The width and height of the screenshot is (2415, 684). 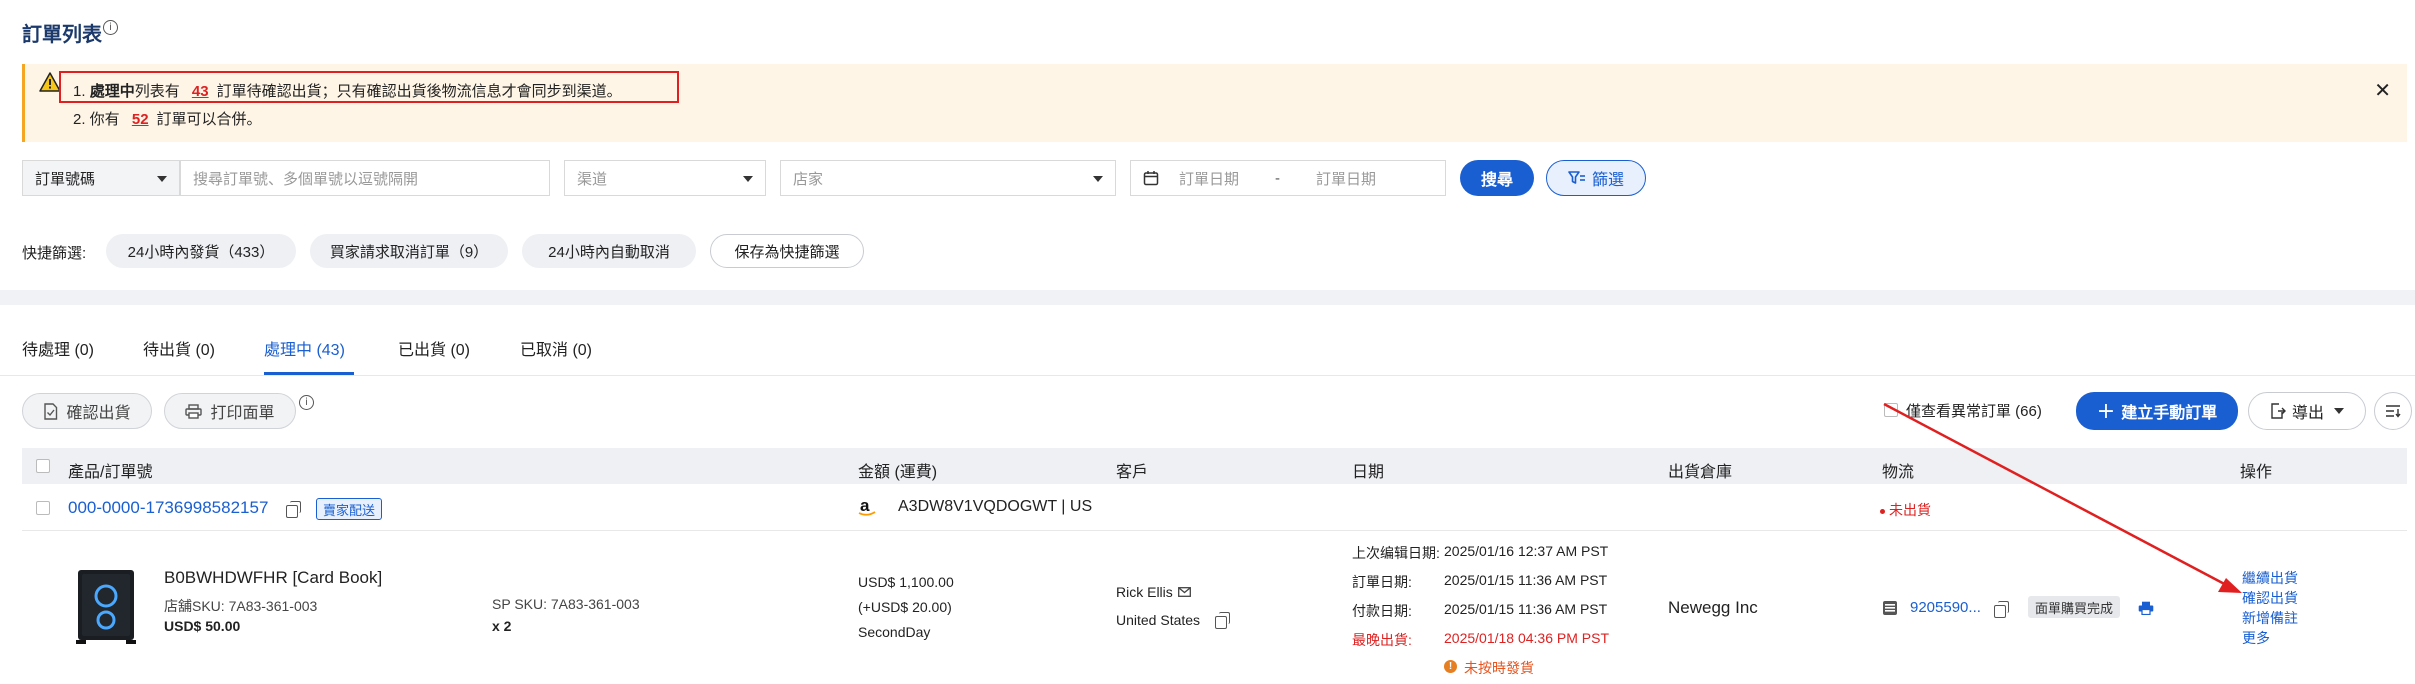 What do you see at coordinates (230, 411) in the screenshot?
I see `print-label-button: 打印面單` at bounding box center [230, 411].